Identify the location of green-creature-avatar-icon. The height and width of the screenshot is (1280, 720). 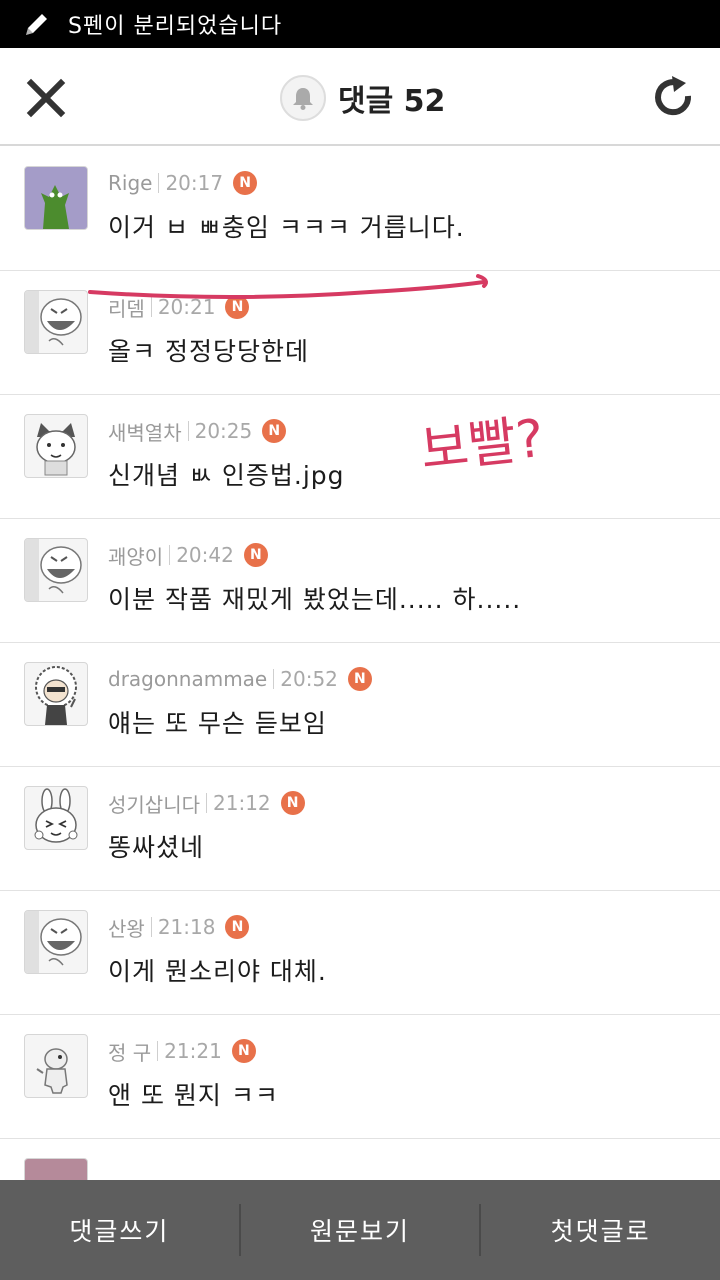
(56, 198).